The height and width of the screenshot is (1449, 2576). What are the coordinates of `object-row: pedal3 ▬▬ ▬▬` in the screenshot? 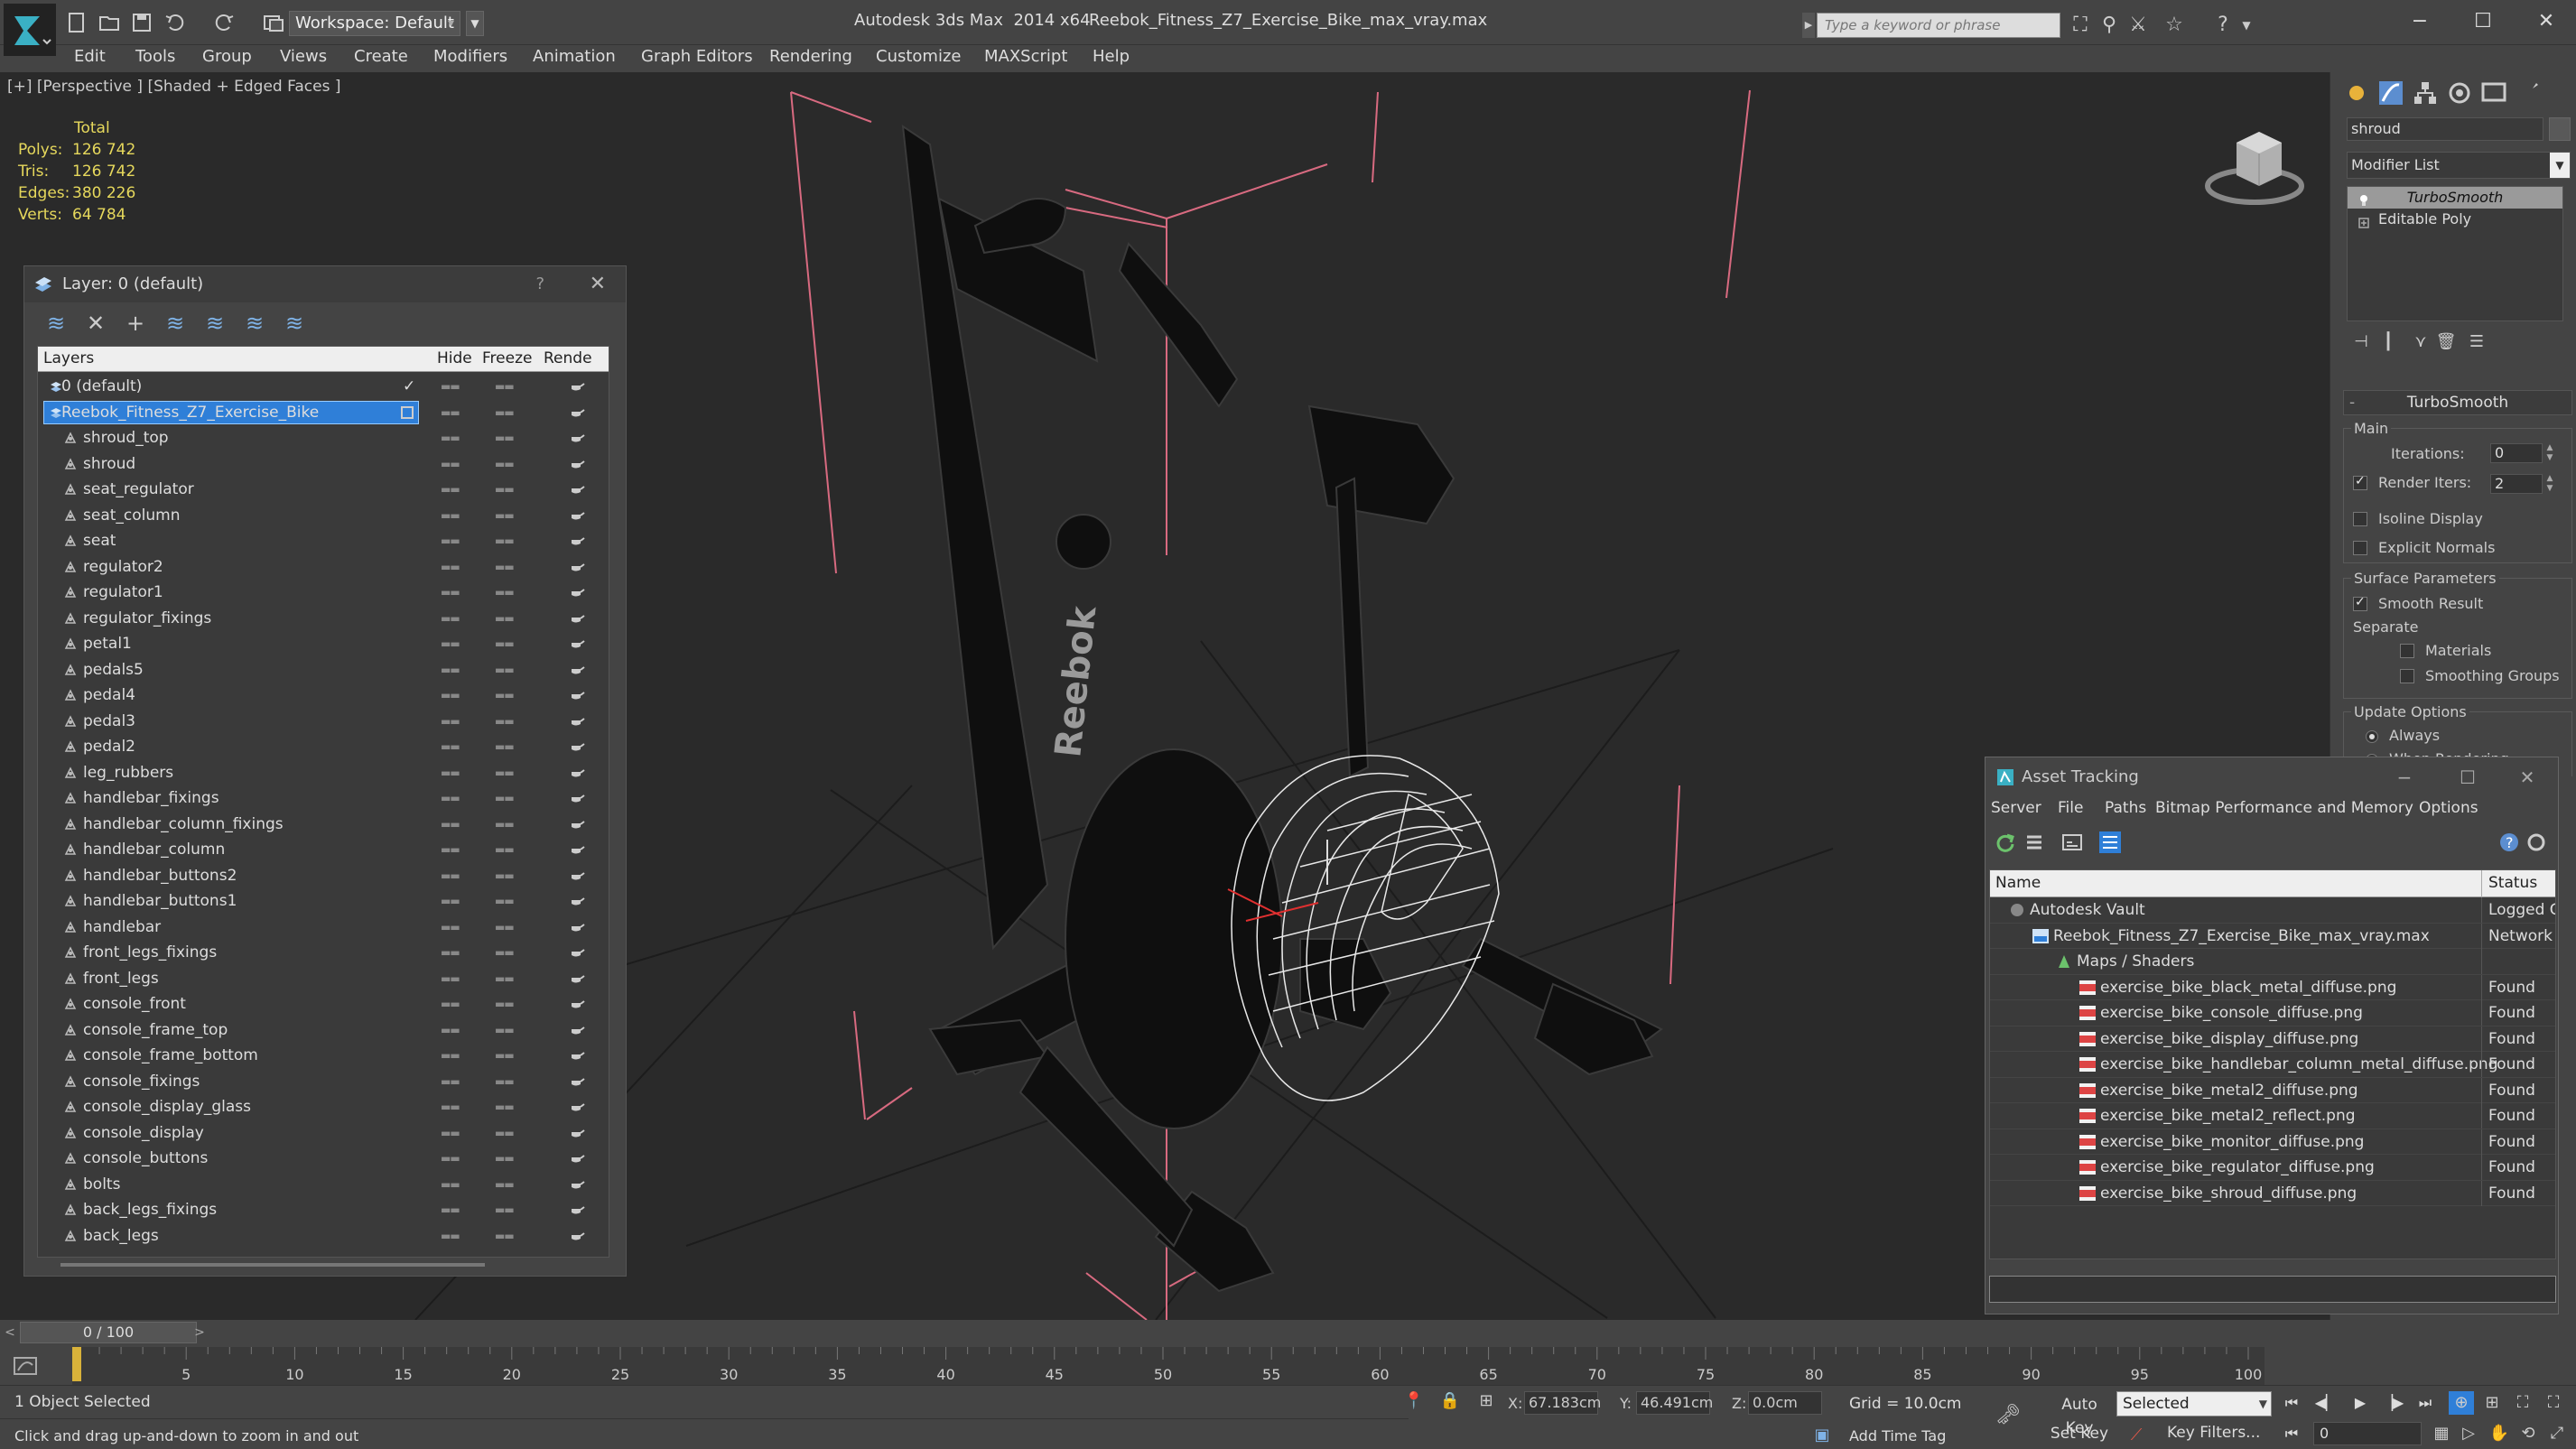 It's located at (323, 722).